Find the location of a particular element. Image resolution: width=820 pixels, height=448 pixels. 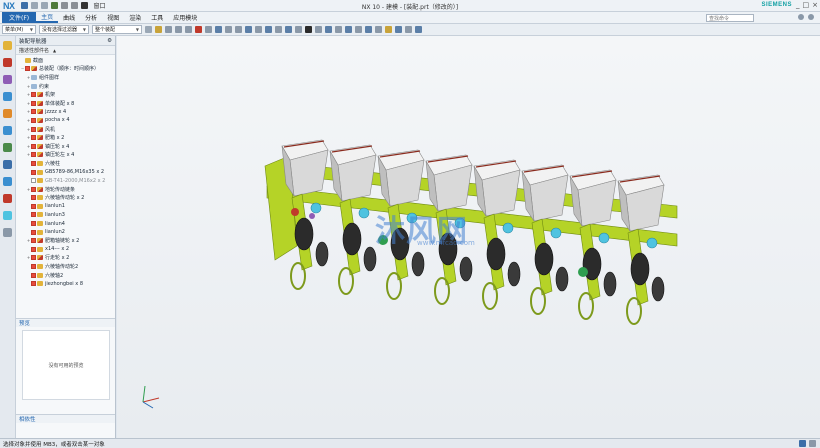

snap-bounded-icon is located at coordinates (268, 29).